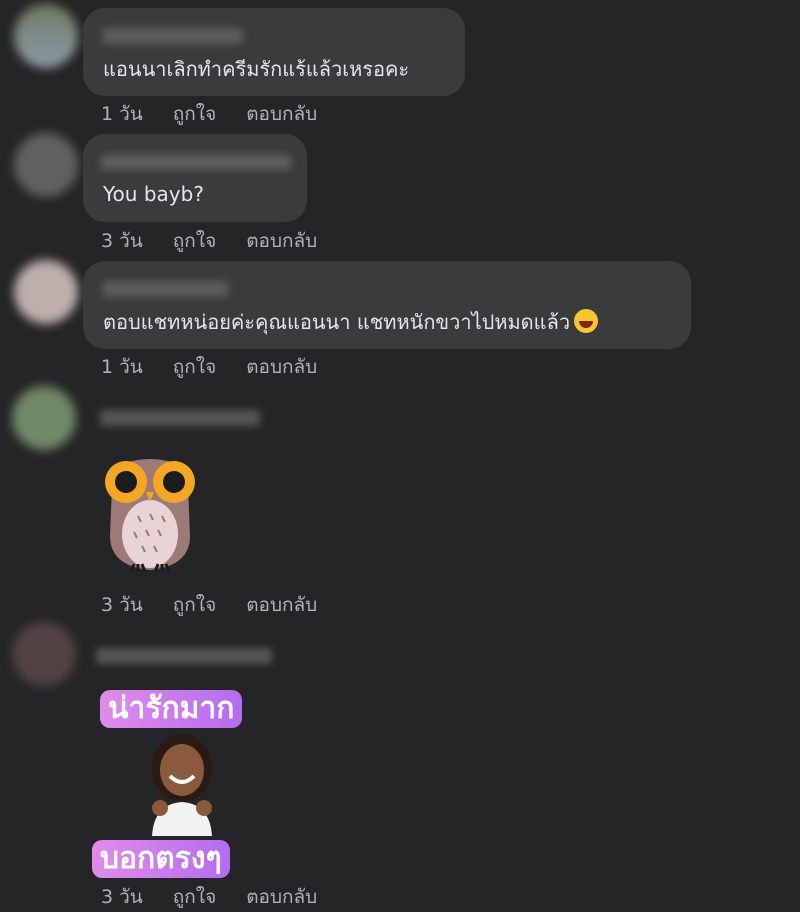 The image size is (800, 912). Describe the element at coordinates (171, 709) in the screenshot. I see `sticker-top-text: น่ารักมาก` at that location.